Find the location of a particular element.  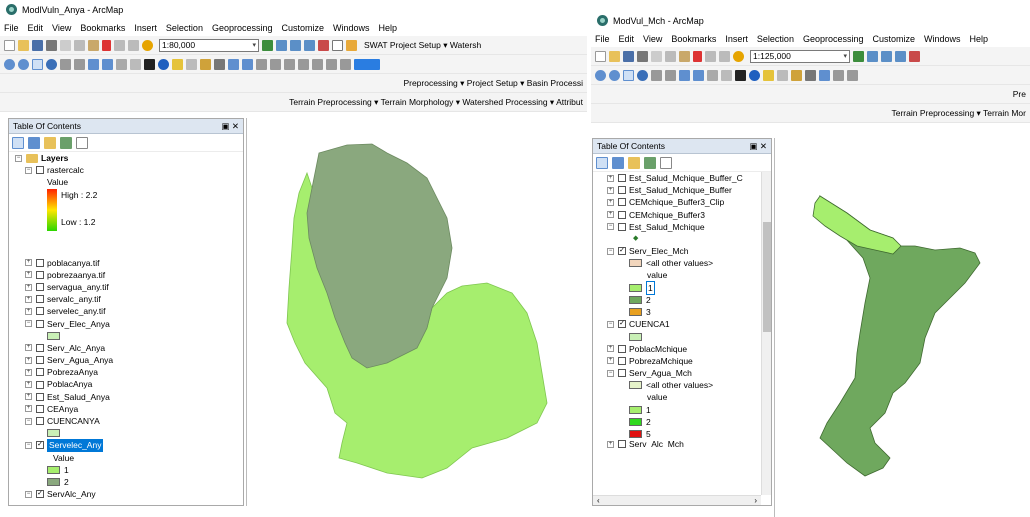

color-ramp-icon is located at coordinates (367, 64).